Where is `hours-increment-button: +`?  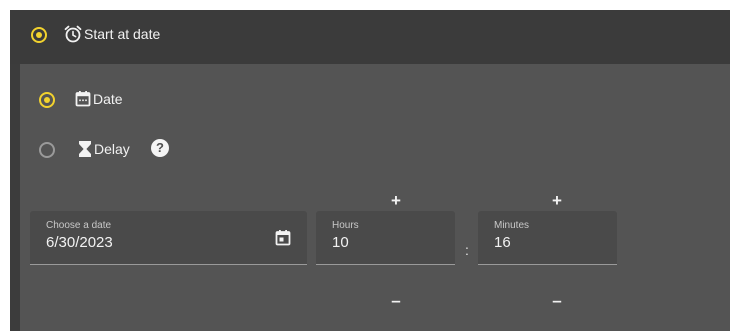
hours-increment-button: + is located at coordinates (396, 201).